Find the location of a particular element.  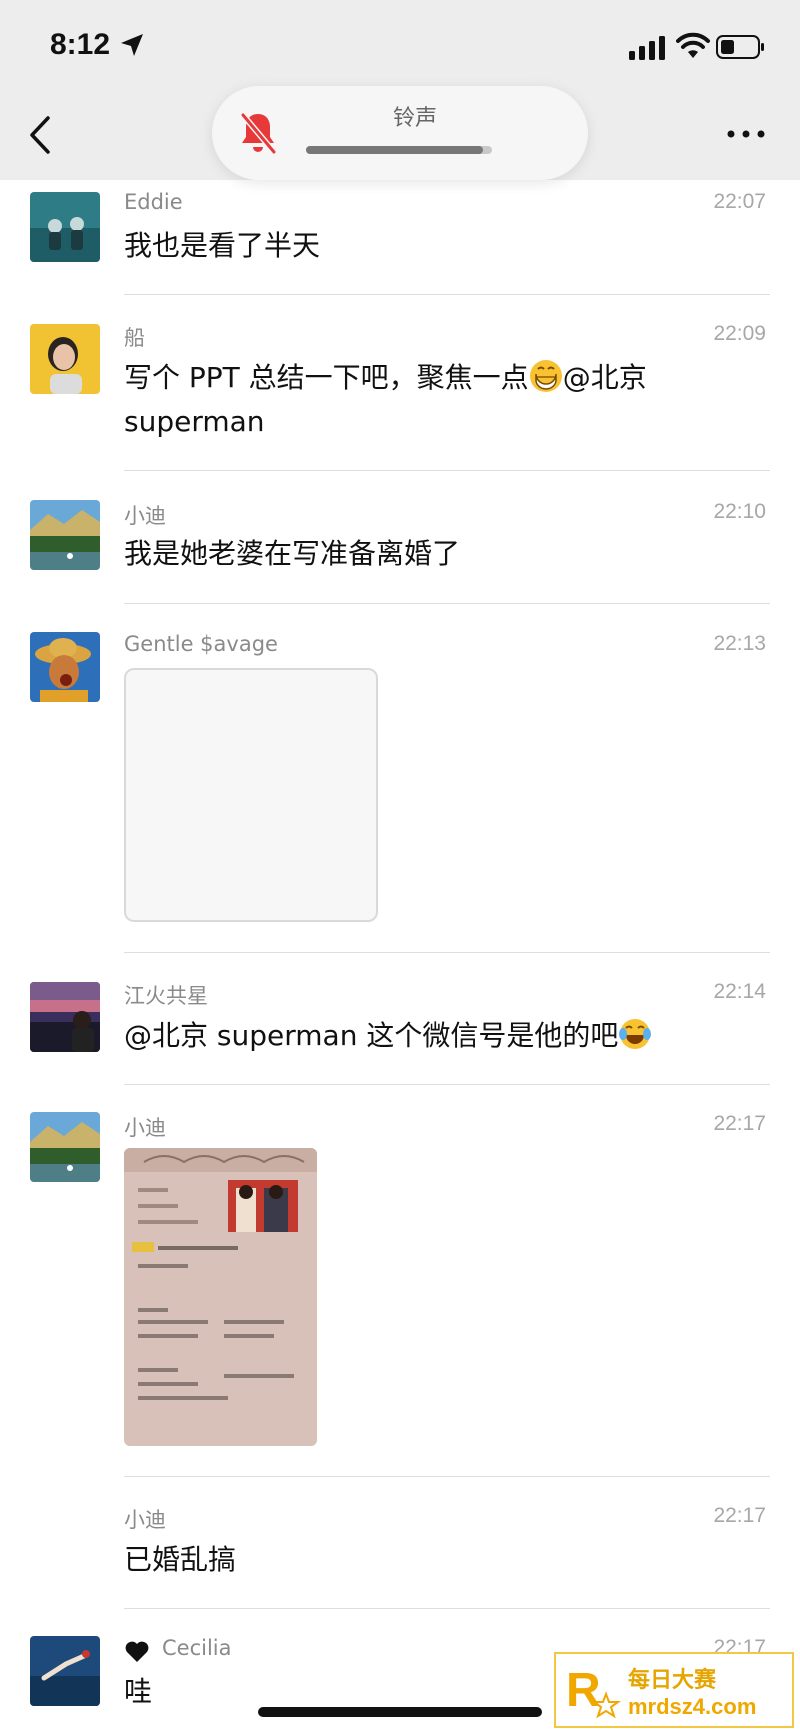

avatar-chuan-image is located at coordinates (65, 359).